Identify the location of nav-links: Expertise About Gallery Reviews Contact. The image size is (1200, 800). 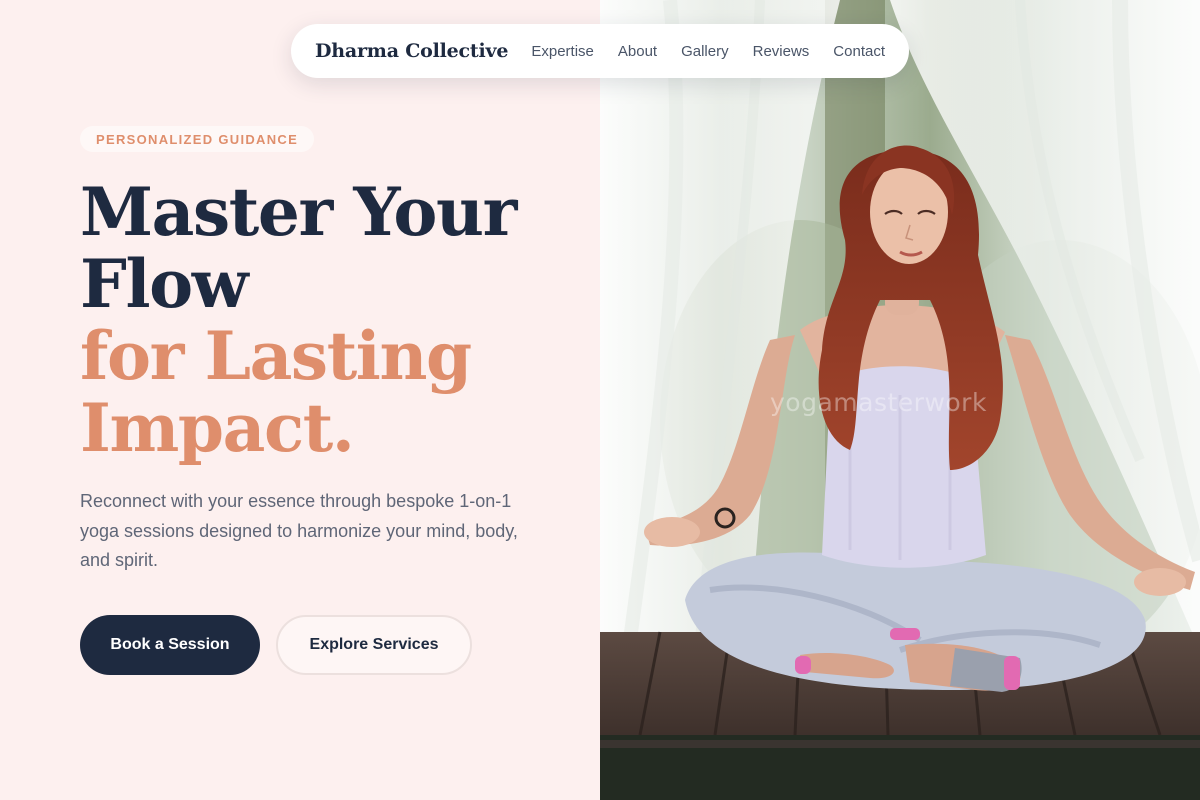
(708, 51).